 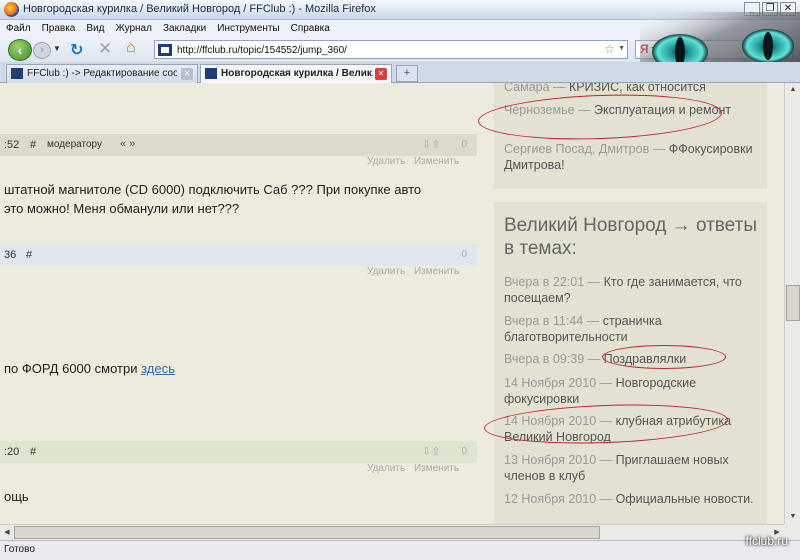 I want to click on post-body: ощь, so click(x=16, y=496).